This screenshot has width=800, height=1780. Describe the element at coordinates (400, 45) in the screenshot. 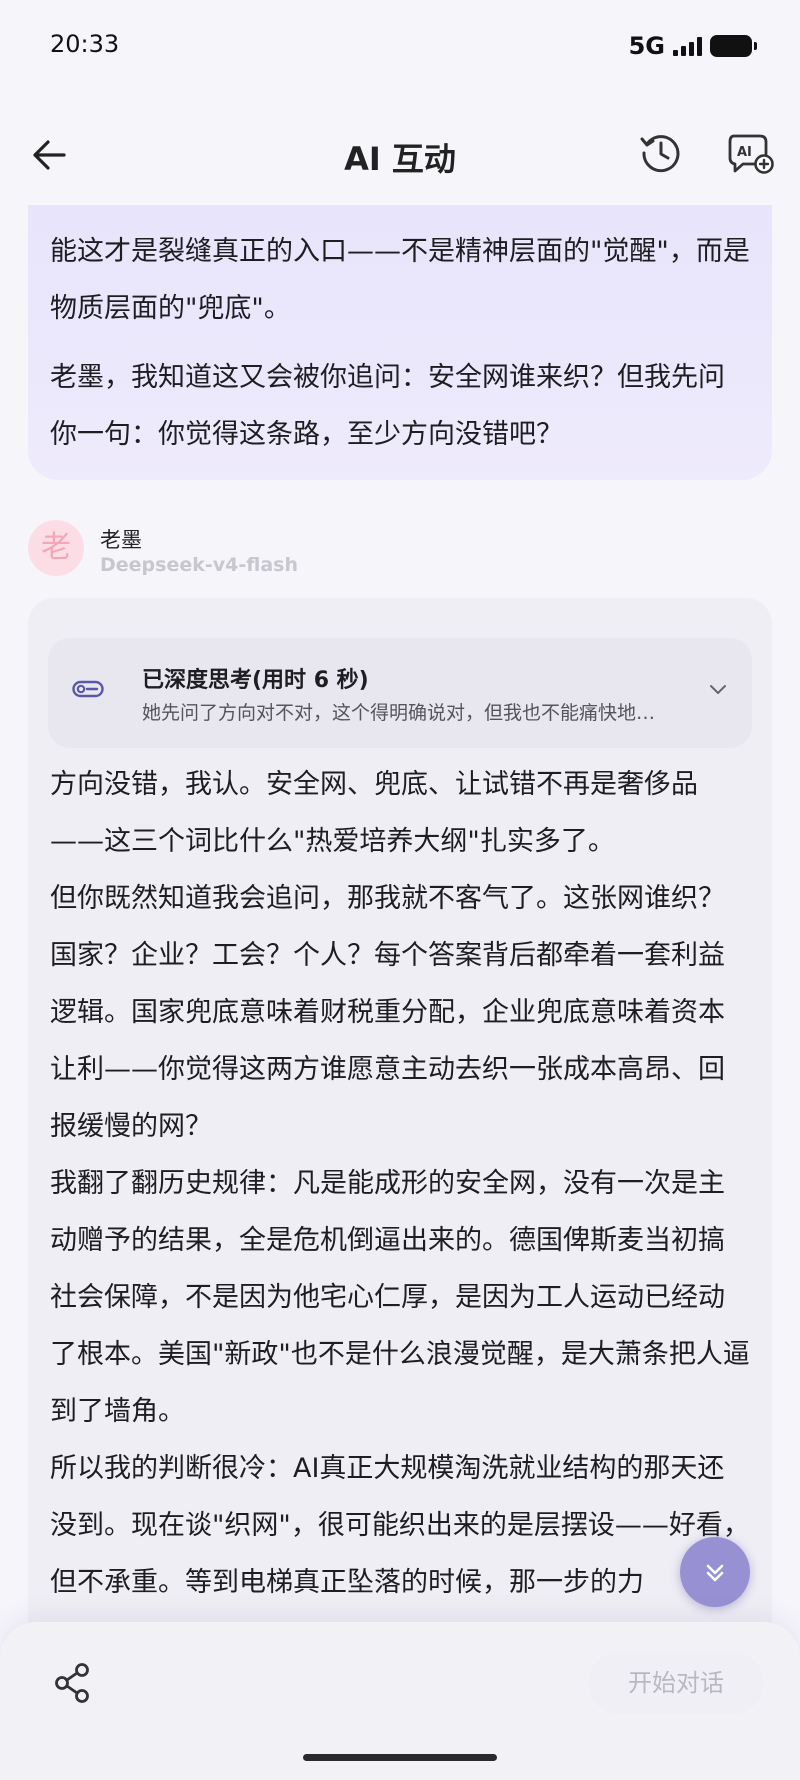

I see `status-bar: 20:33 5G` at that location.